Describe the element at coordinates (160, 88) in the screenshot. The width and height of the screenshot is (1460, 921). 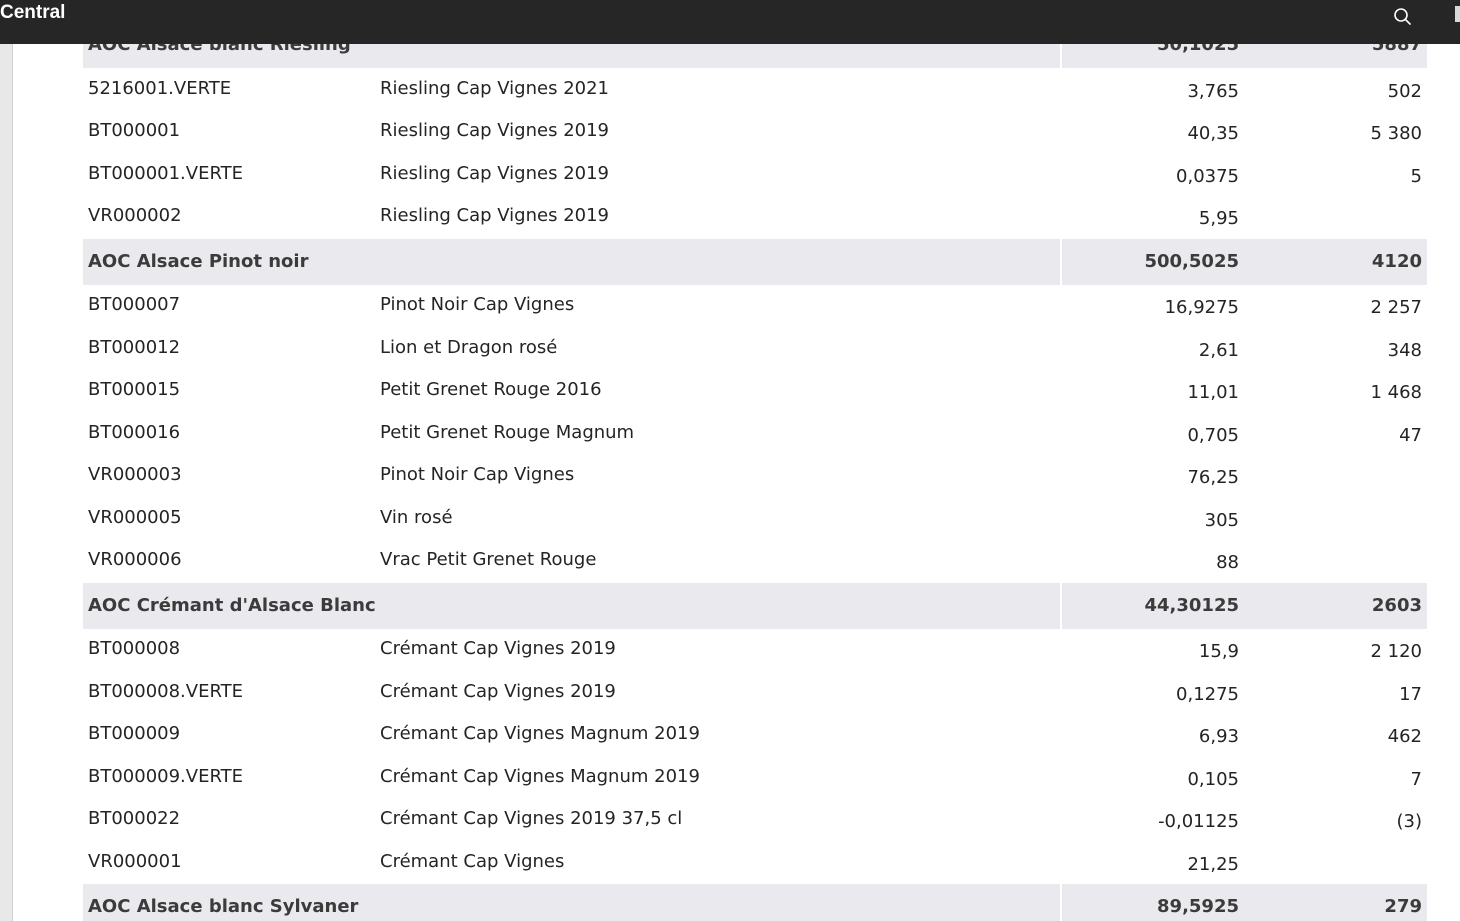
I see `item-code: 5216001.VERTE` at that location.